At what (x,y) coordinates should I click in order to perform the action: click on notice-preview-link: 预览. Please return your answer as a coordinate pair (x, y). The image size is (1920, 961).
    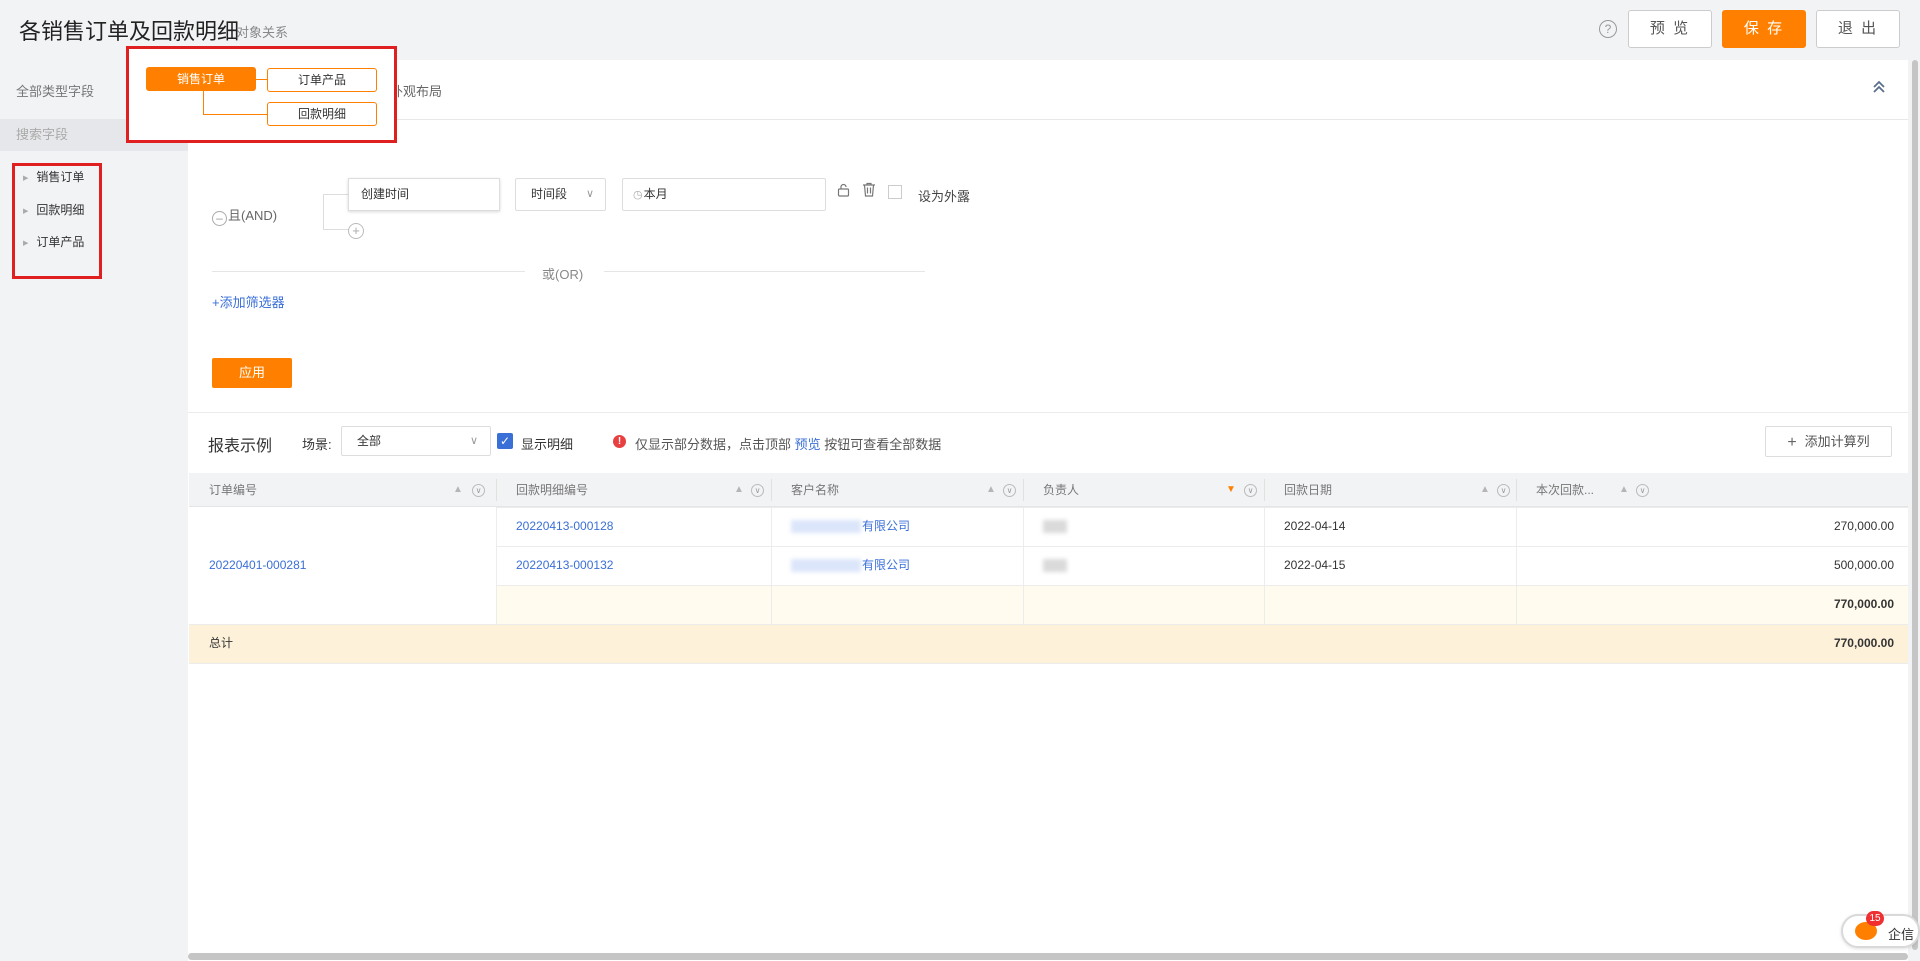
    Looking at the image, I should click on (808, 444).